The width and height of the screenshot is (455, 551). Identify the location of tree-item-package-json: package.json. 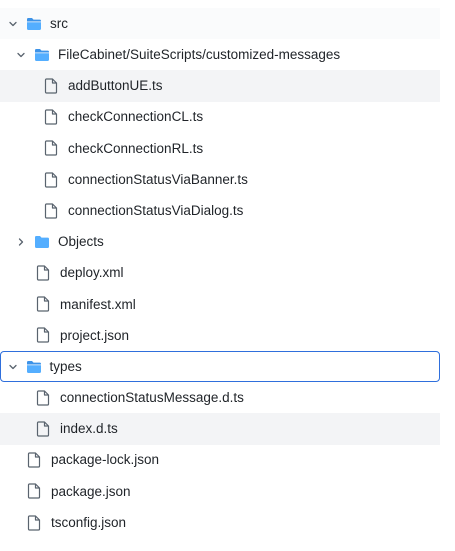
(220, 491).